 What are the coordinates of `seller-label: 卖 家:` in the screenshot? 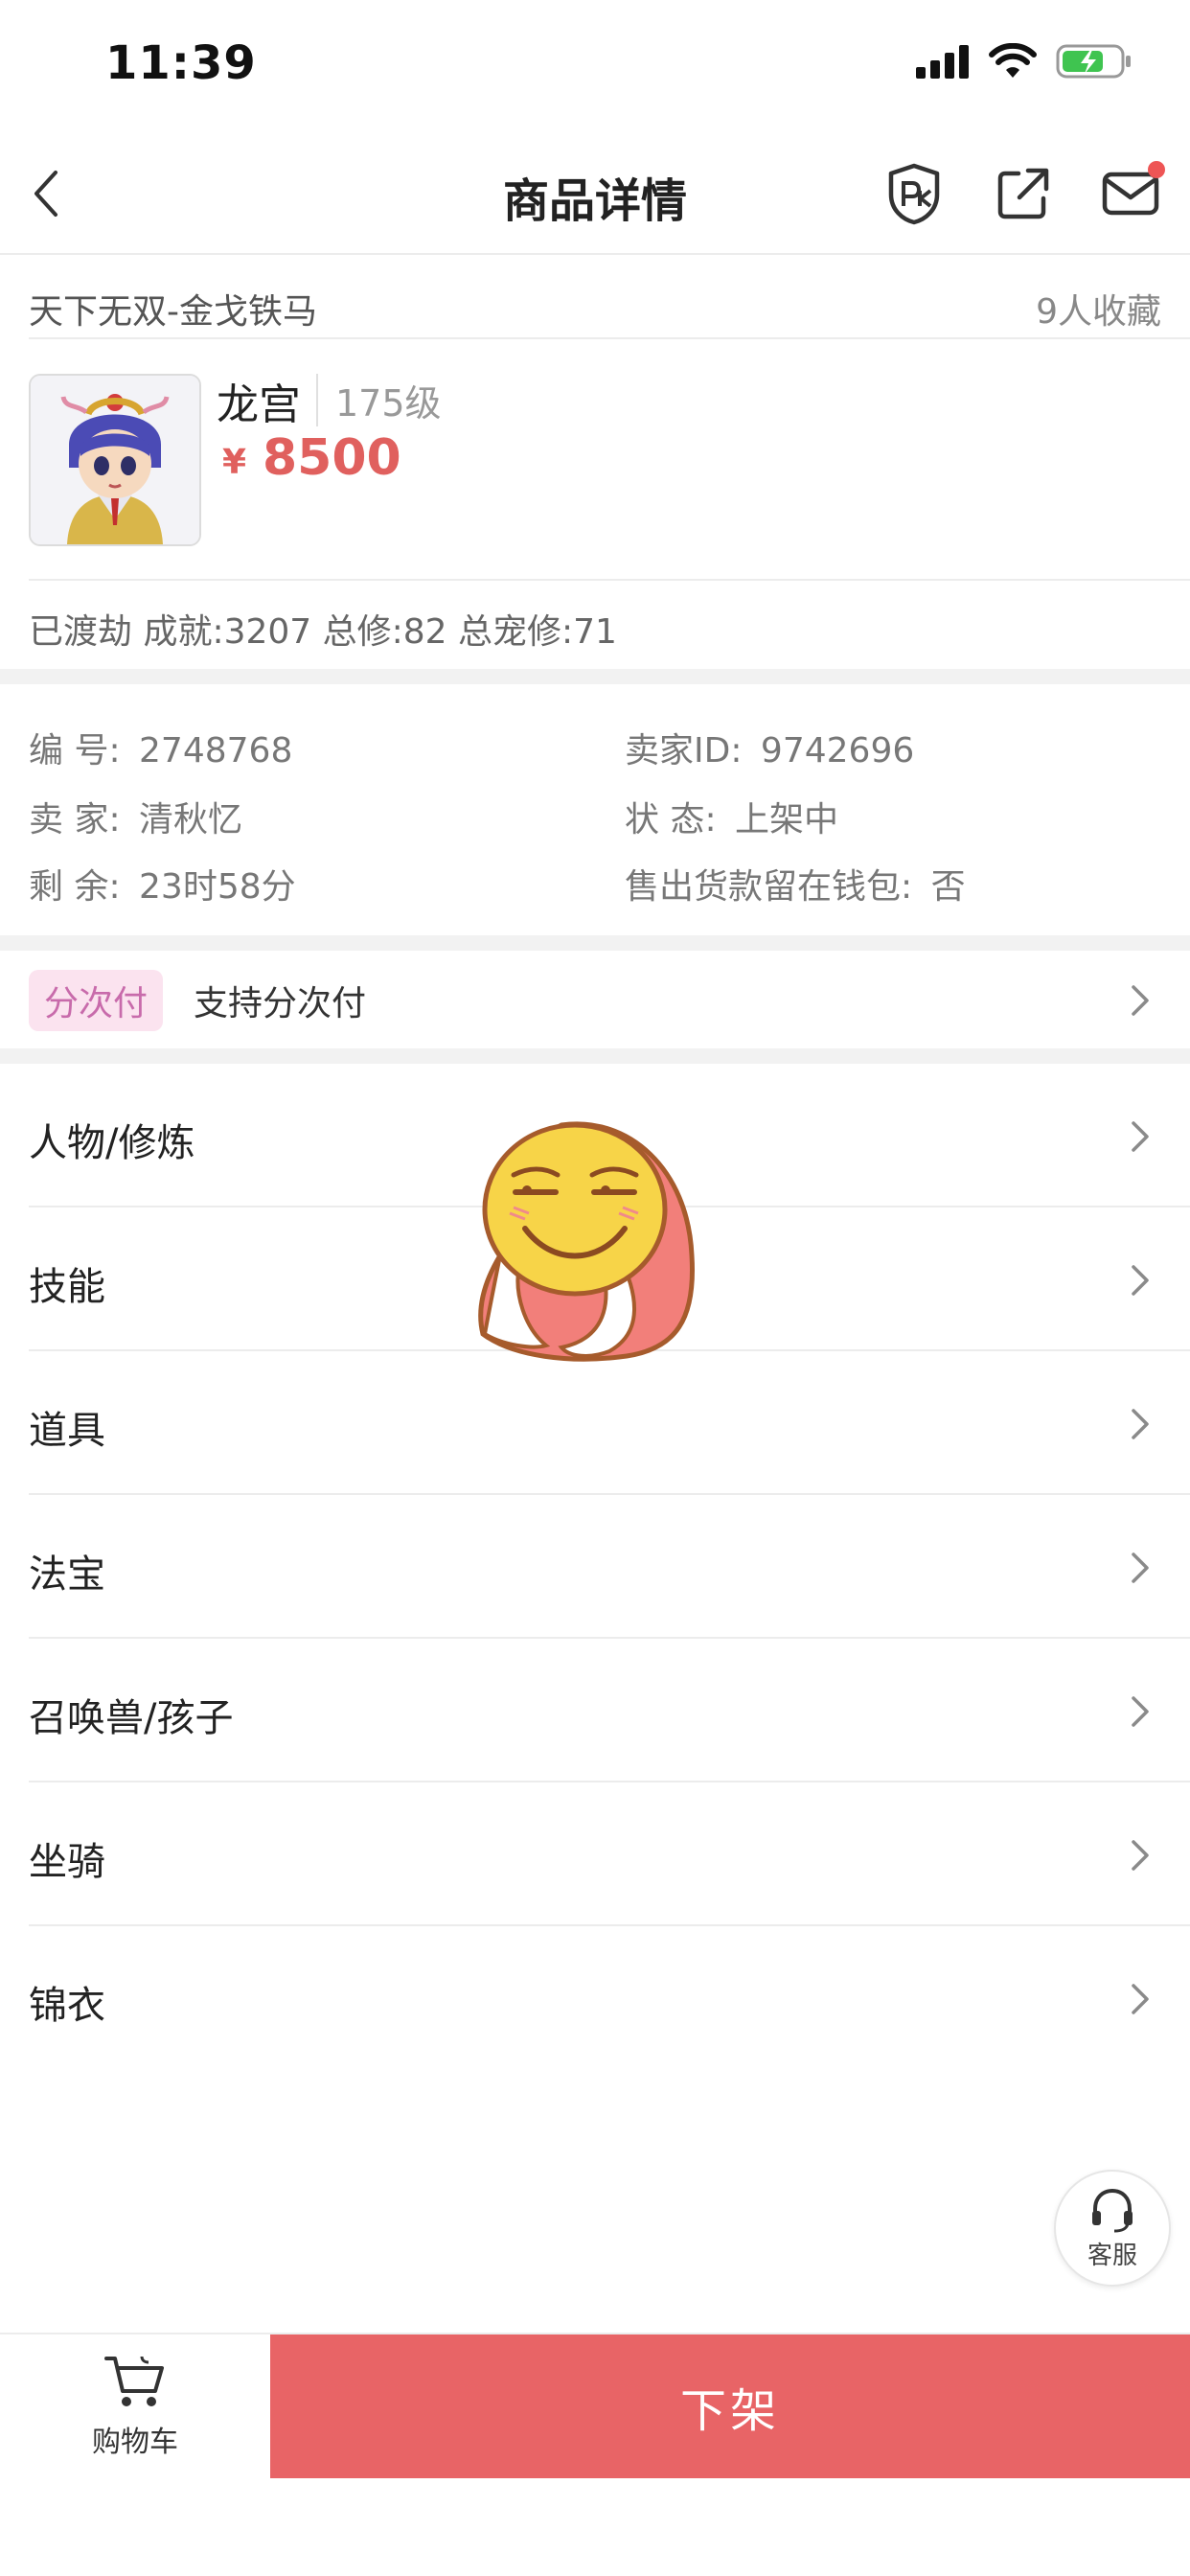 It's located at (75, 820).